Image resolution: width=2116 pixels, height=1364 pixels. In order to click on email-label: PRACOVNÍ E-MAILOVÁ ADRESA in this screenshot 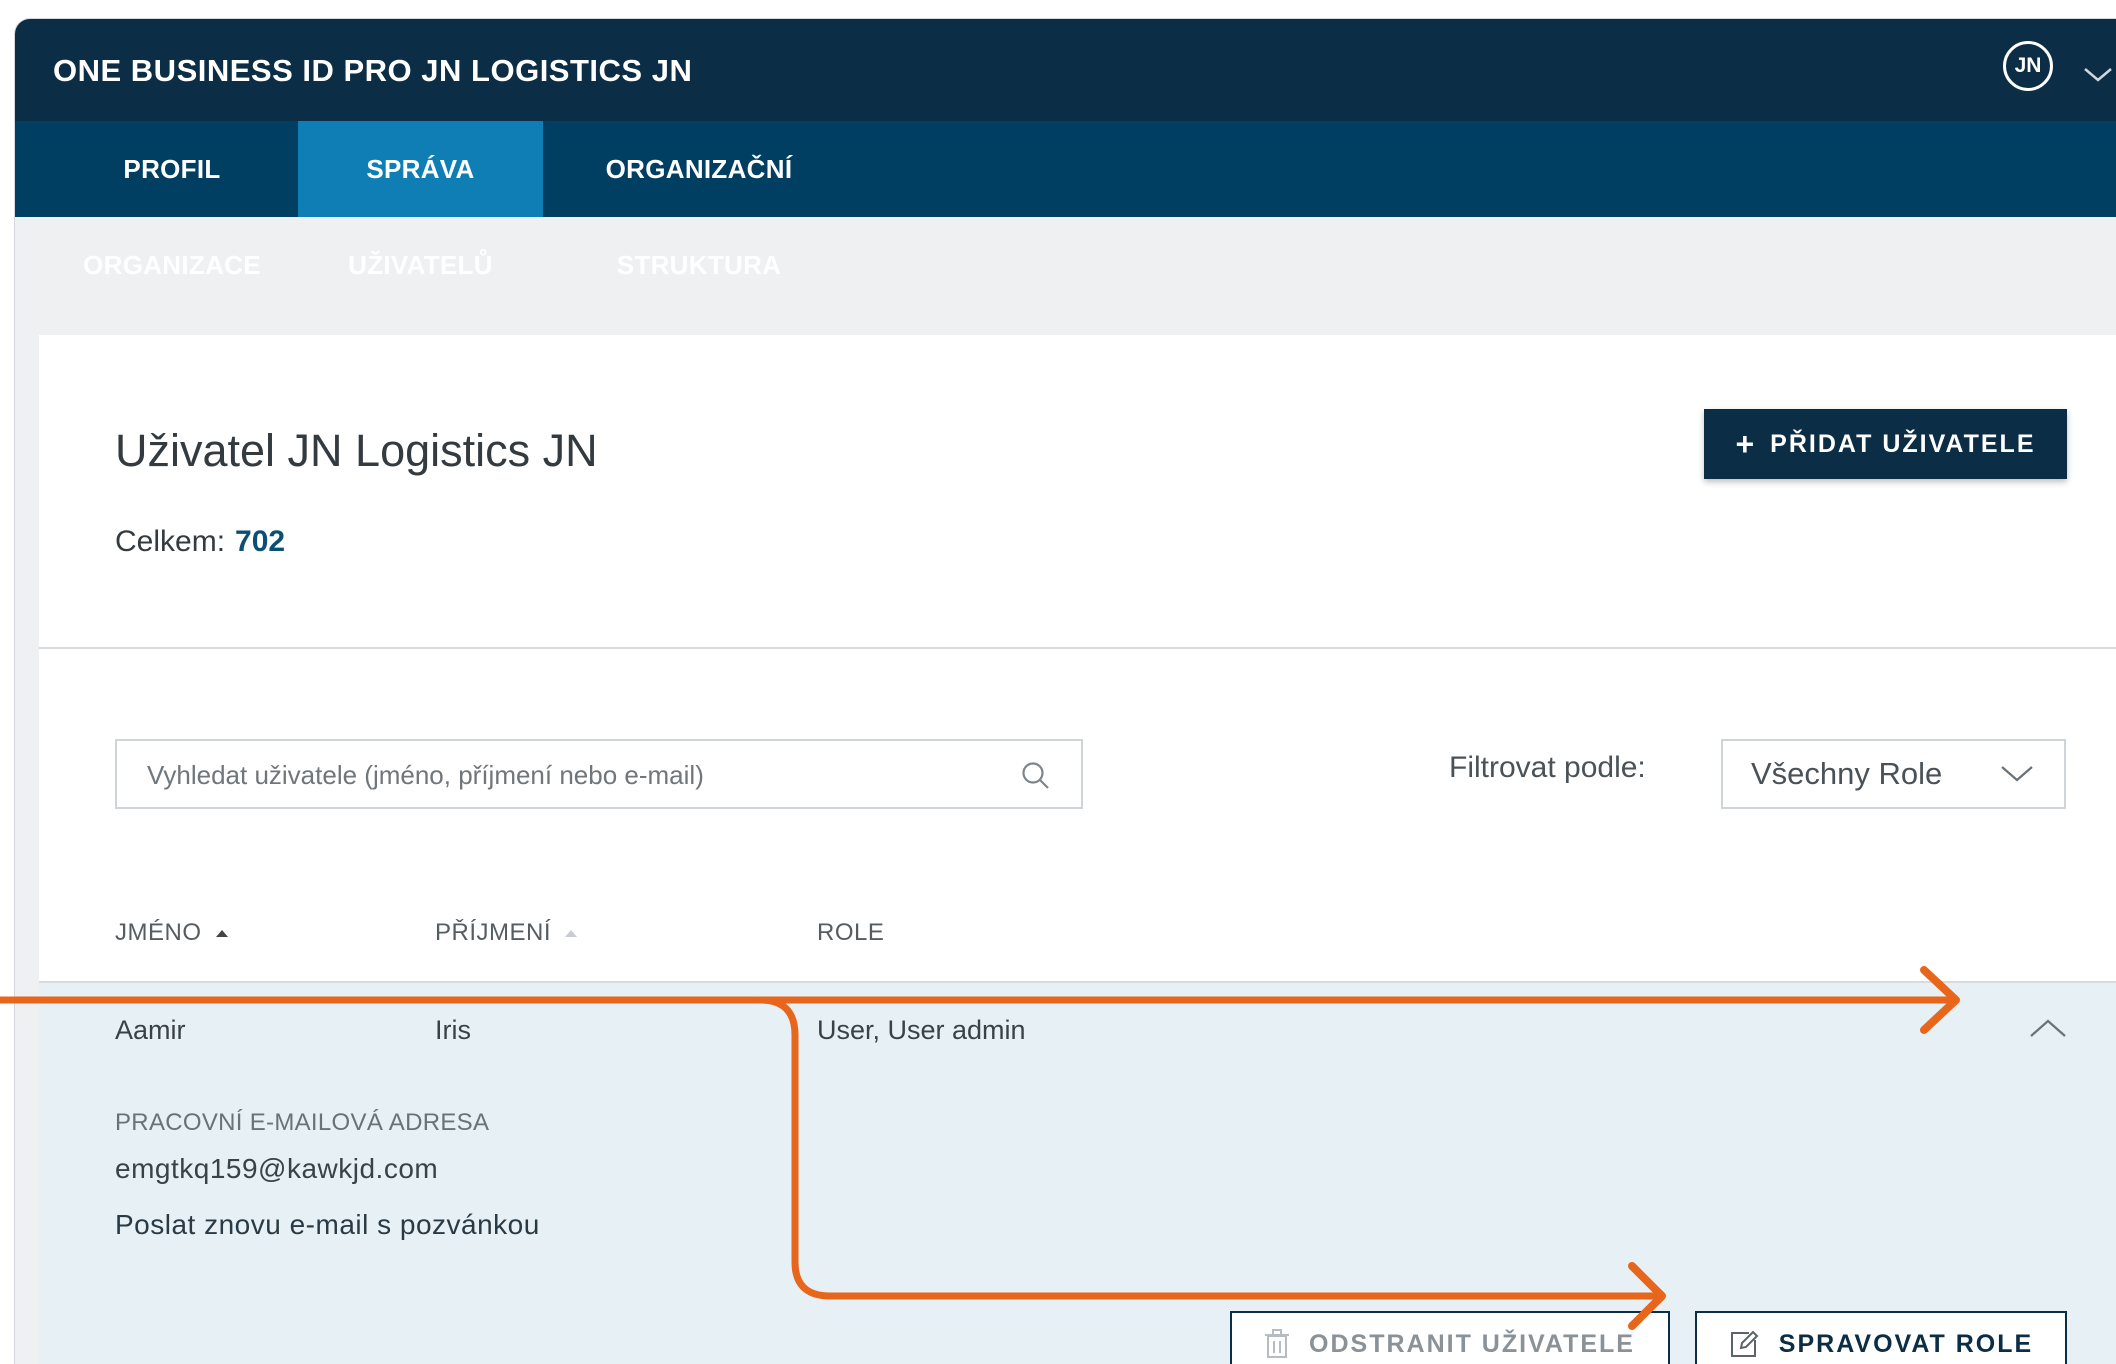, I will do `click(302, 1122)`.